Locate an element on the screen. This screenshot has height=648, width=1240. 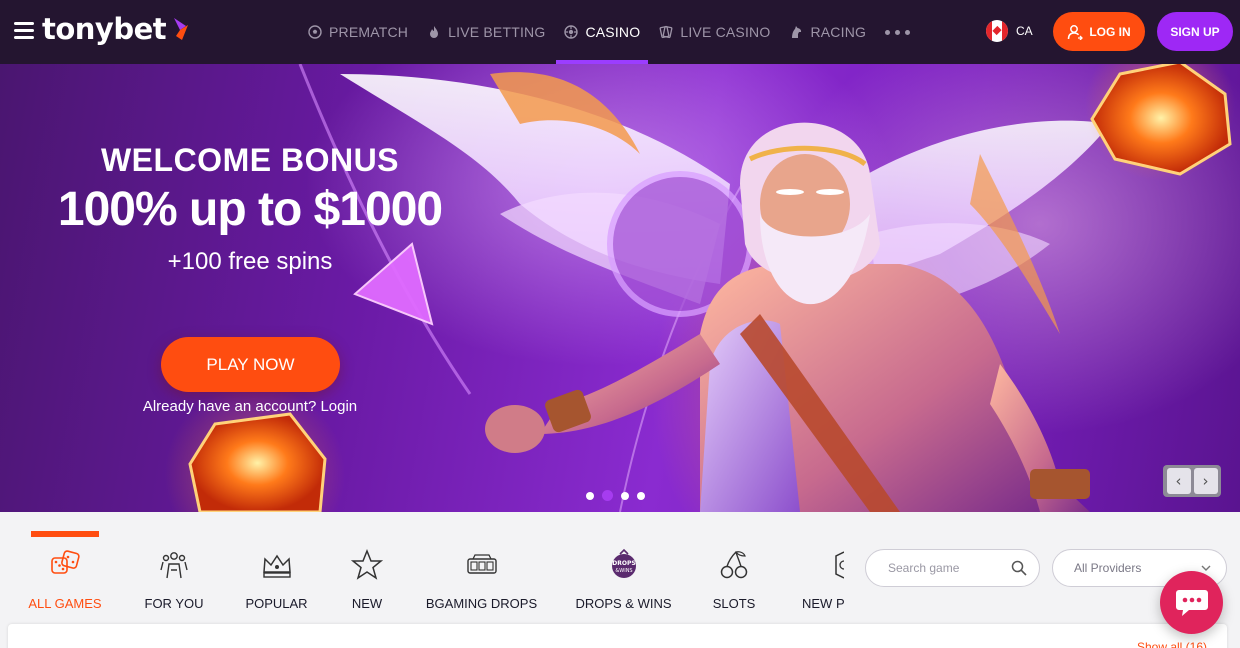
category-all-games: ALL GAMES is located at coordinates (65, 567).